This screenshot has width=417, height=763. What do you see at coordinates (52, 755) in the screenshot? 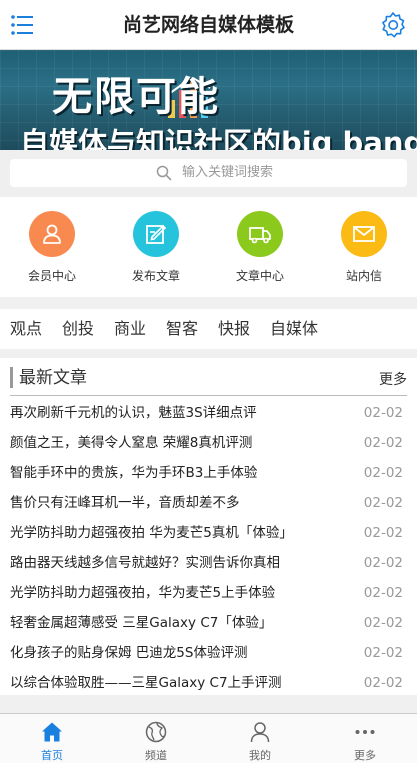
I see `tab-label: 首页` at bounding box center [52, 755].